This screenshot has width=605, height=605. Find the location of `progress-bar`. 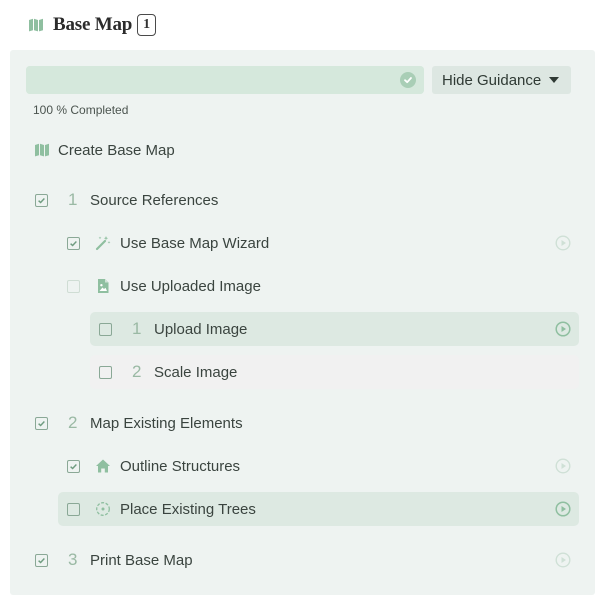

progress-bar is located at coordinates (225, 80).